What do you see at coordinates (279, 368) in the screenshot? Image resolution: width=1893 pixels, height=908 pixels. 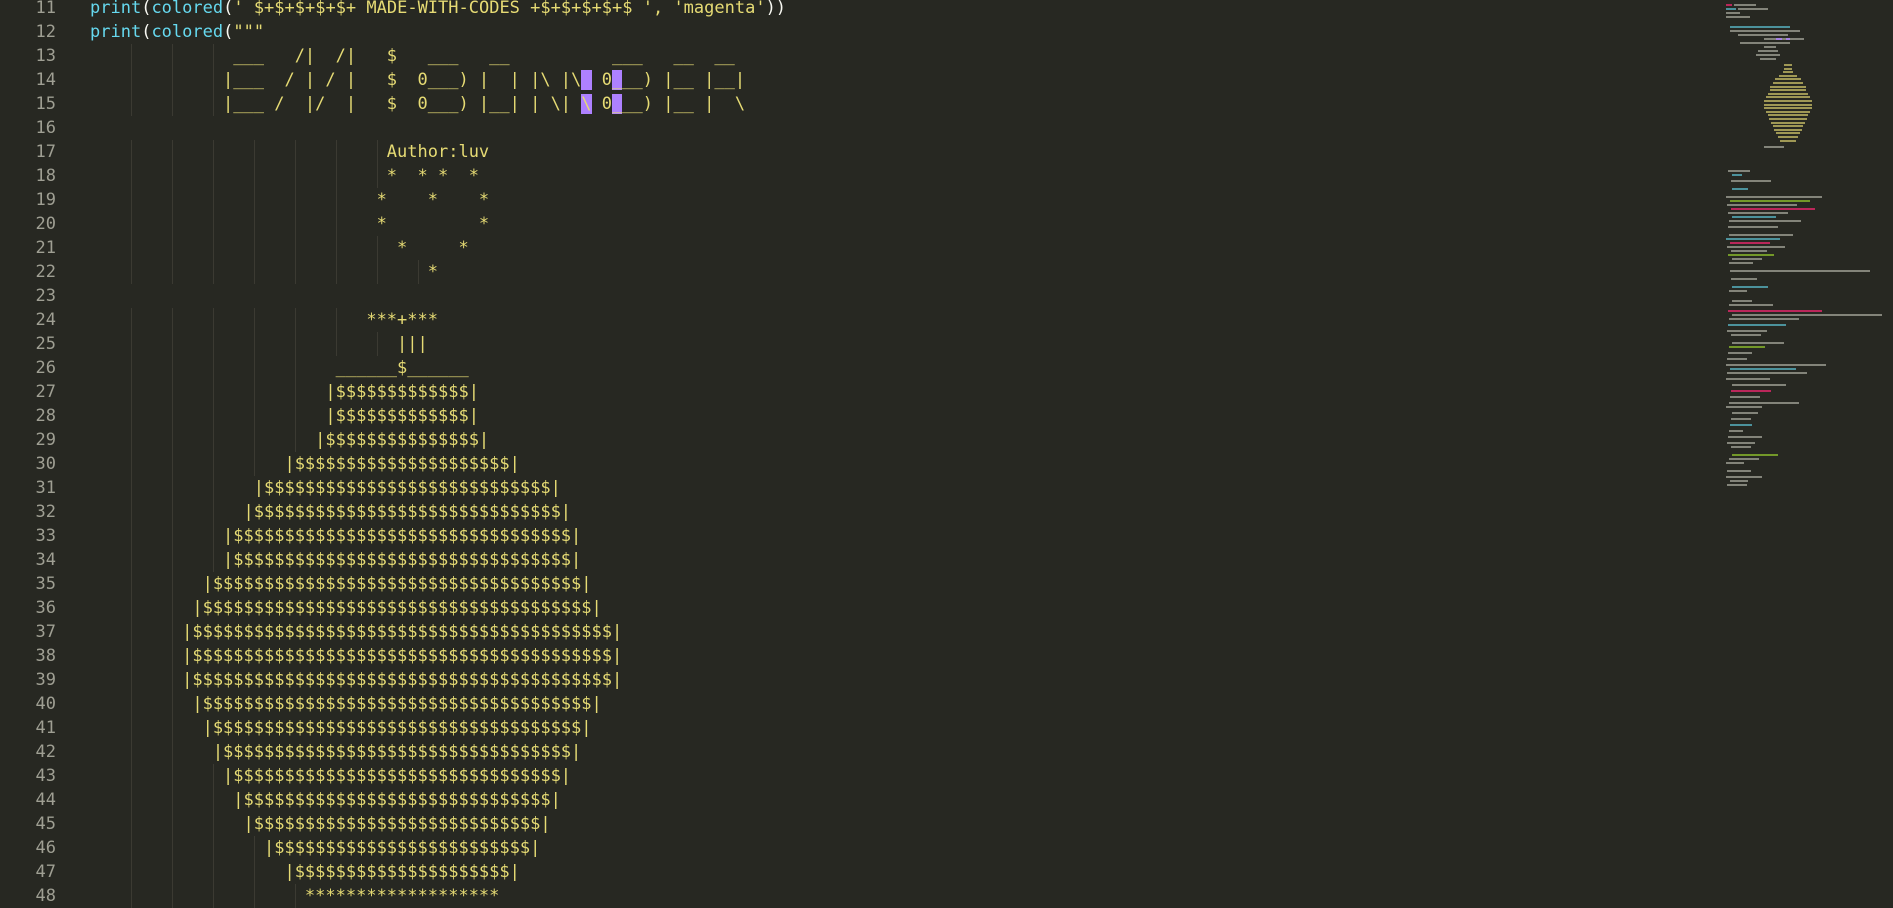 I see `code-line: ______$______` at bounding box center [279, 368].